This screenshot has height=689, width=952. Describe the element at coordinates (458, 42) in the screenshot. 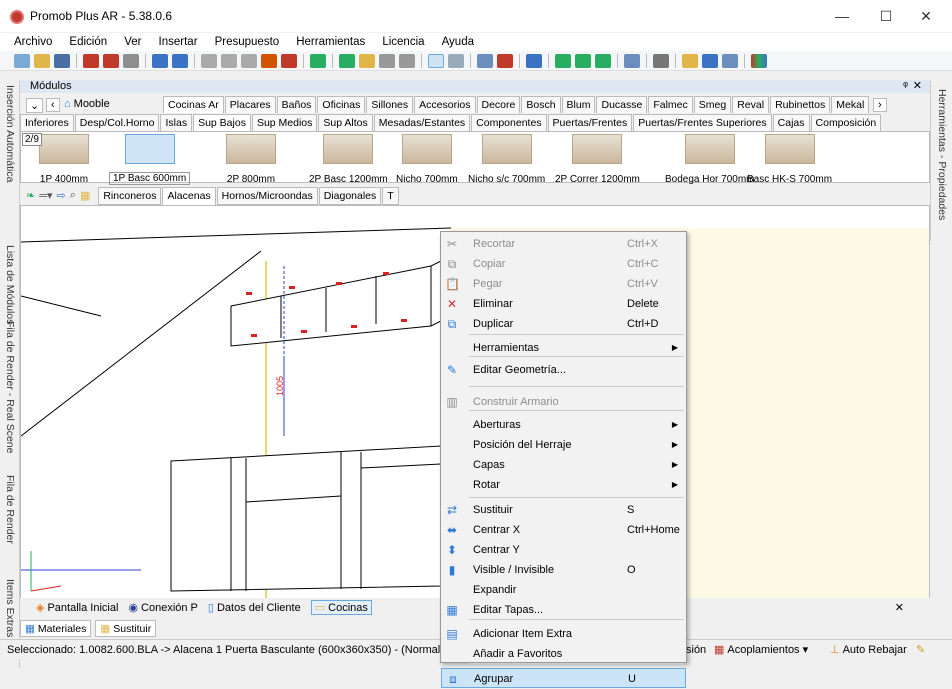

I see `menu-ayuda: Ayuda` at that location.